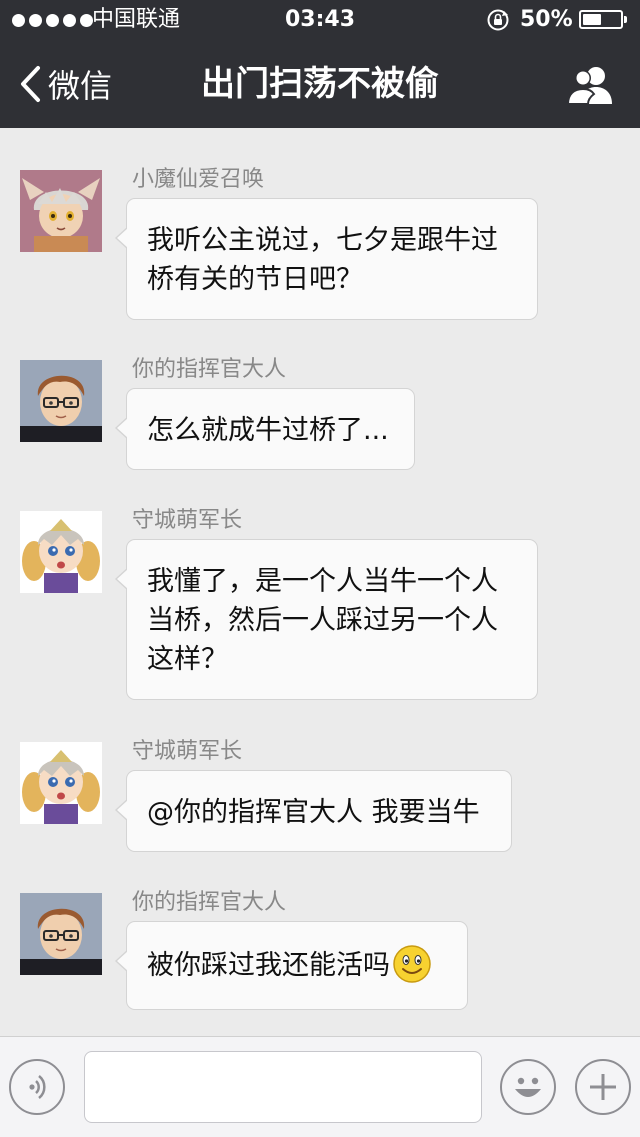  I want to click on voice-input-button, so click(37, 1087).